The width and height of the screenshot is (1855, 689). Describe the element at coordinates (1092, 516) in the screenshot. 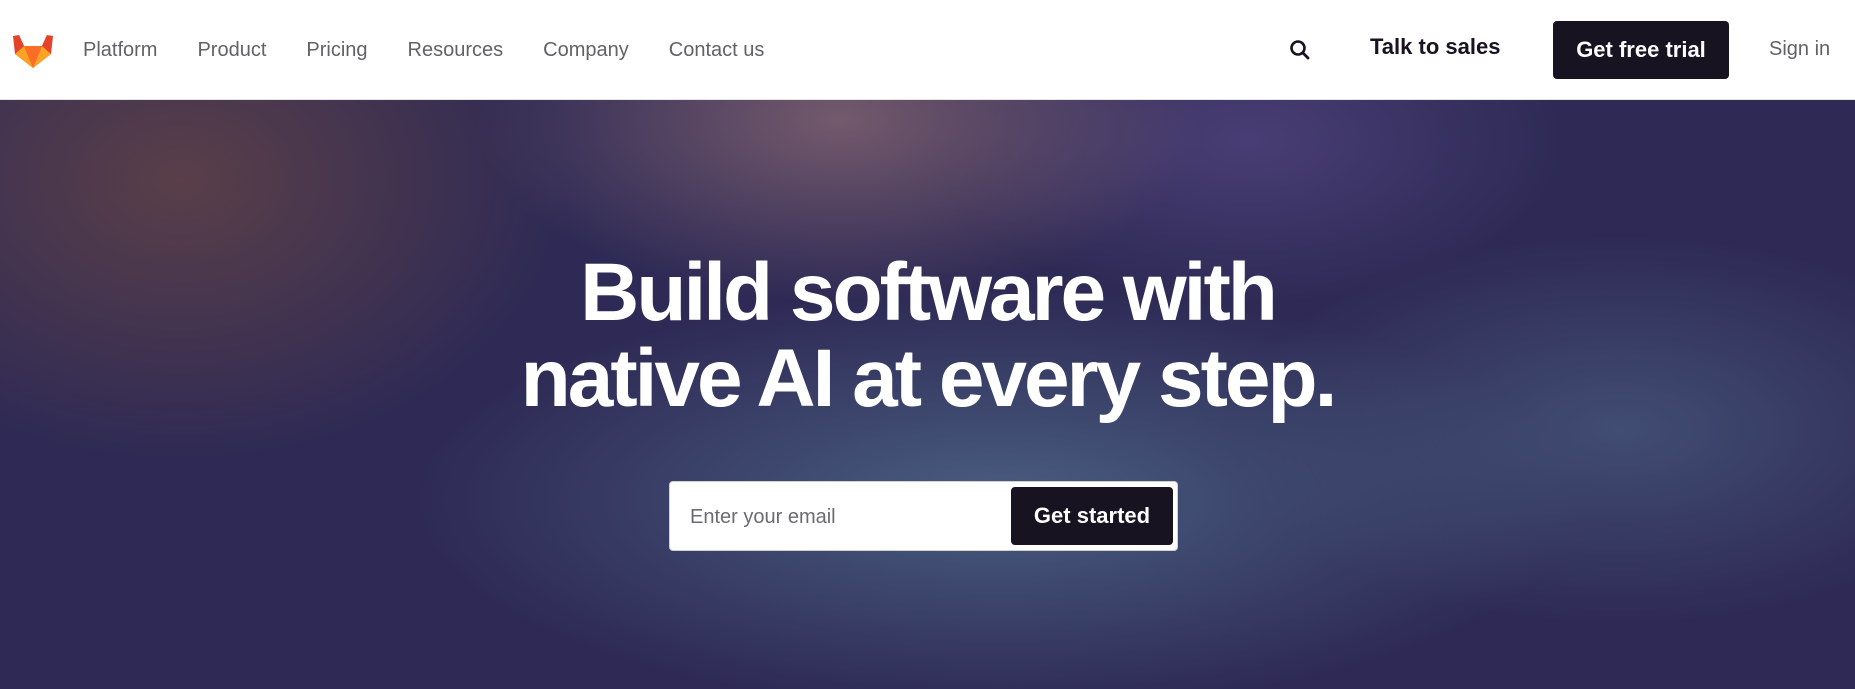

I see `get-started-button: Get started` at that location.